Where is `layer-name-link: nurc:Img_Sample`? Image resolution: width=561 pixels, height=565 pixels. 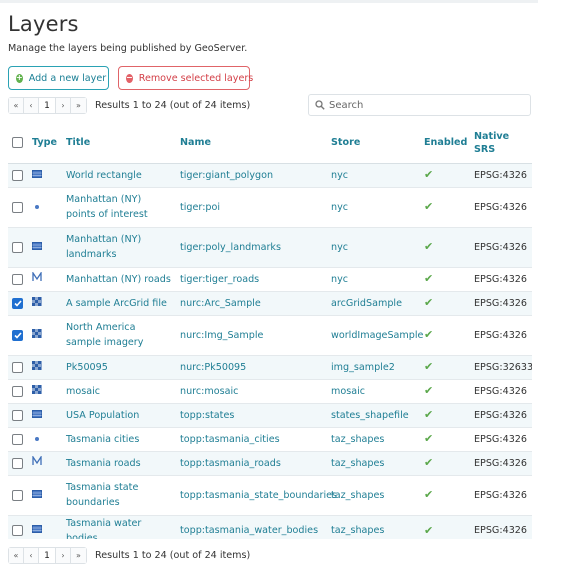
layer-name-link: nurc:Img_Sample is located at coordinates (221, 335).